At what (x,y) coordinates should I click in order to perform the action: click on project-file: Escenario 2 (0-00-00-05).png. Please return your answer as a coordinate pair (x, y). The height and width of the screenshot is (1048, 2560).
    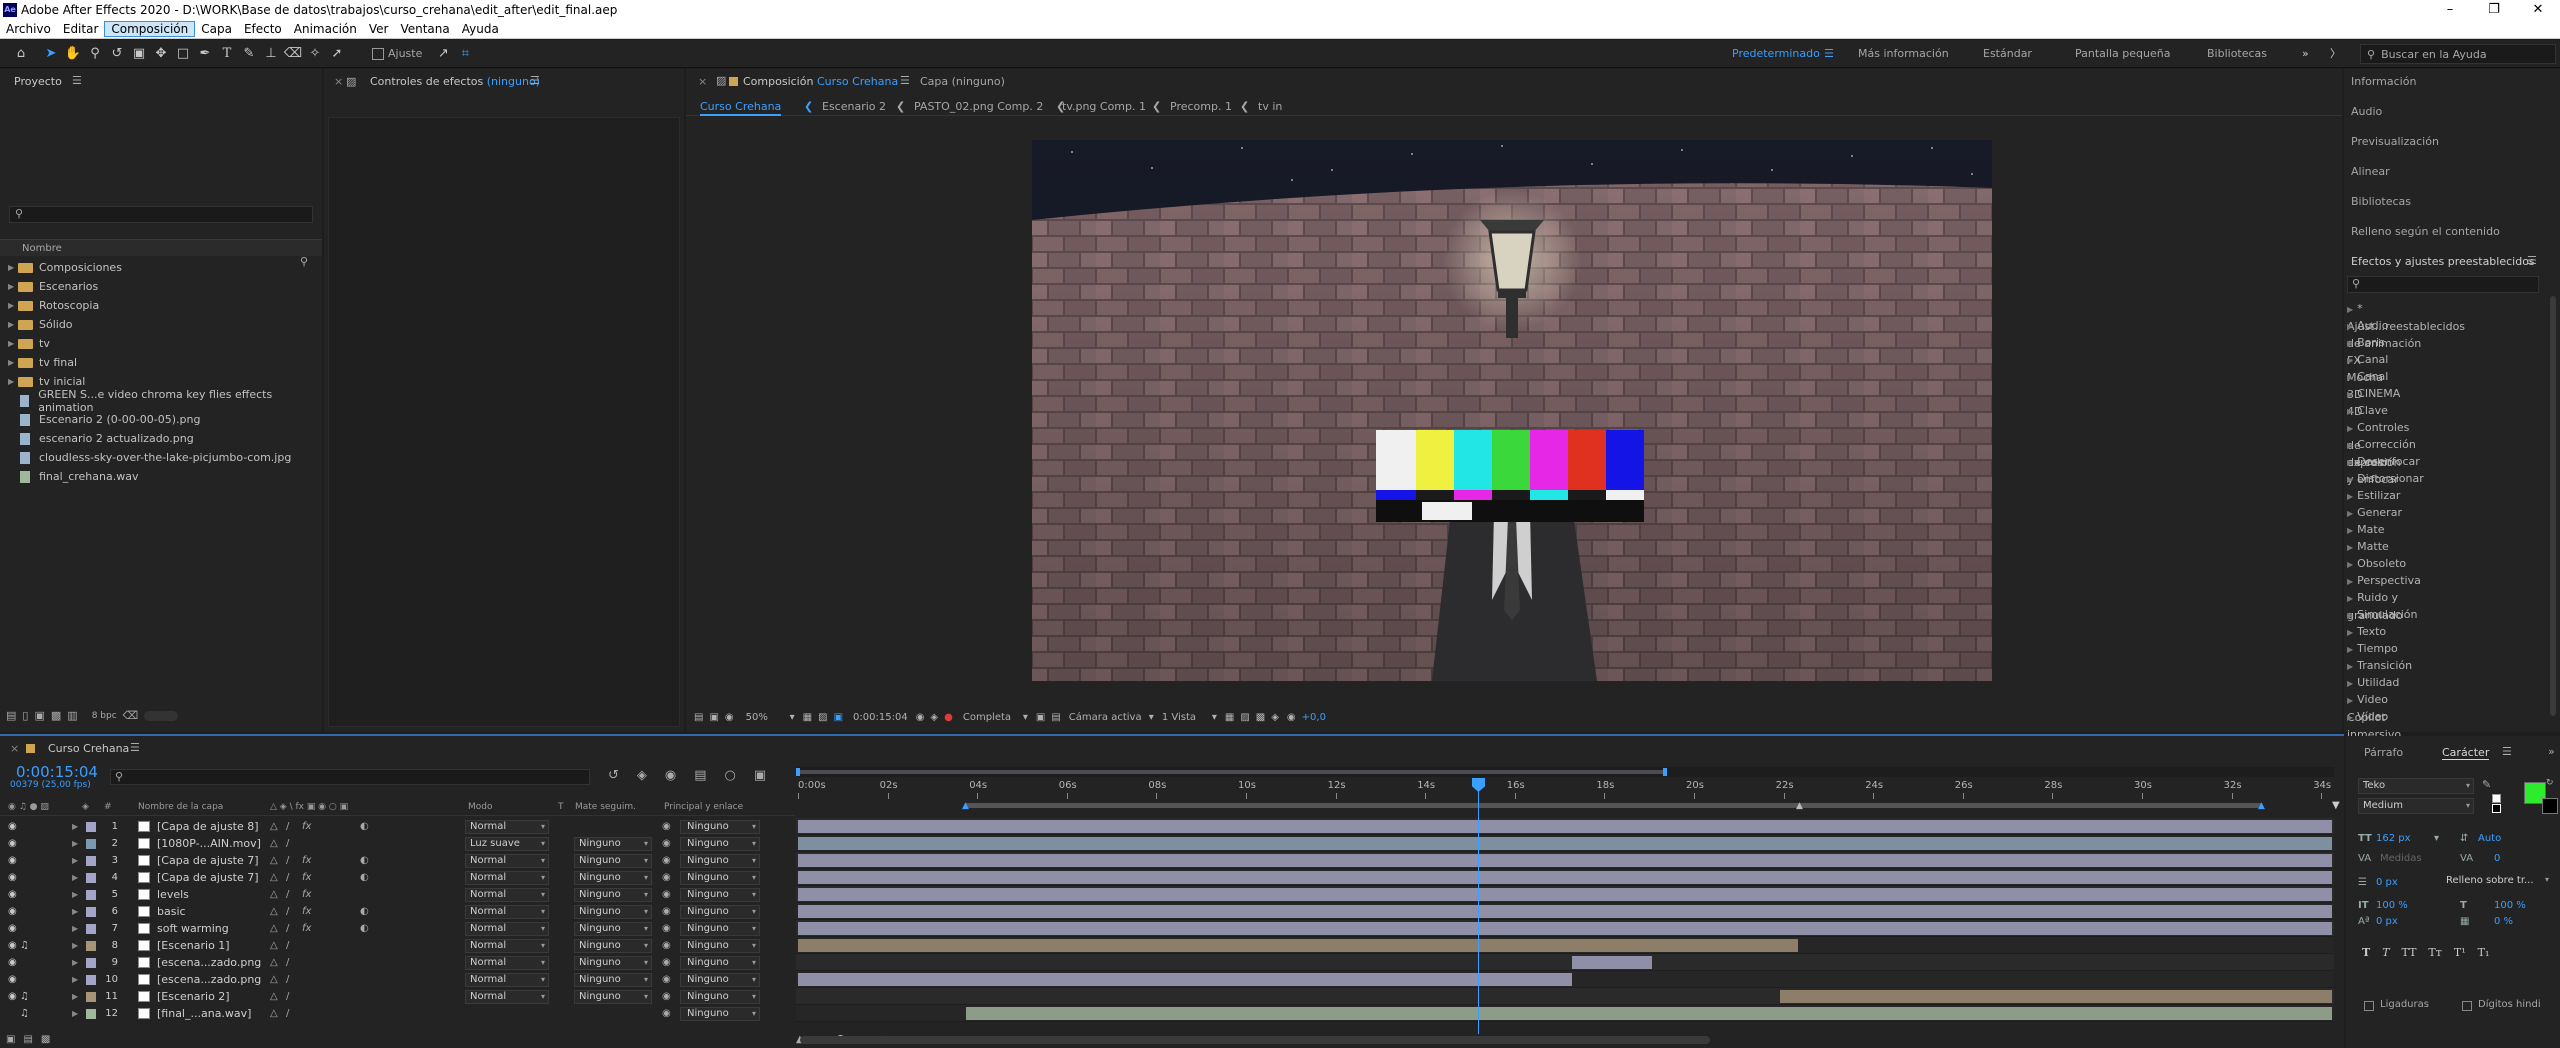
    Looking at the image, I should click on (158, 419).